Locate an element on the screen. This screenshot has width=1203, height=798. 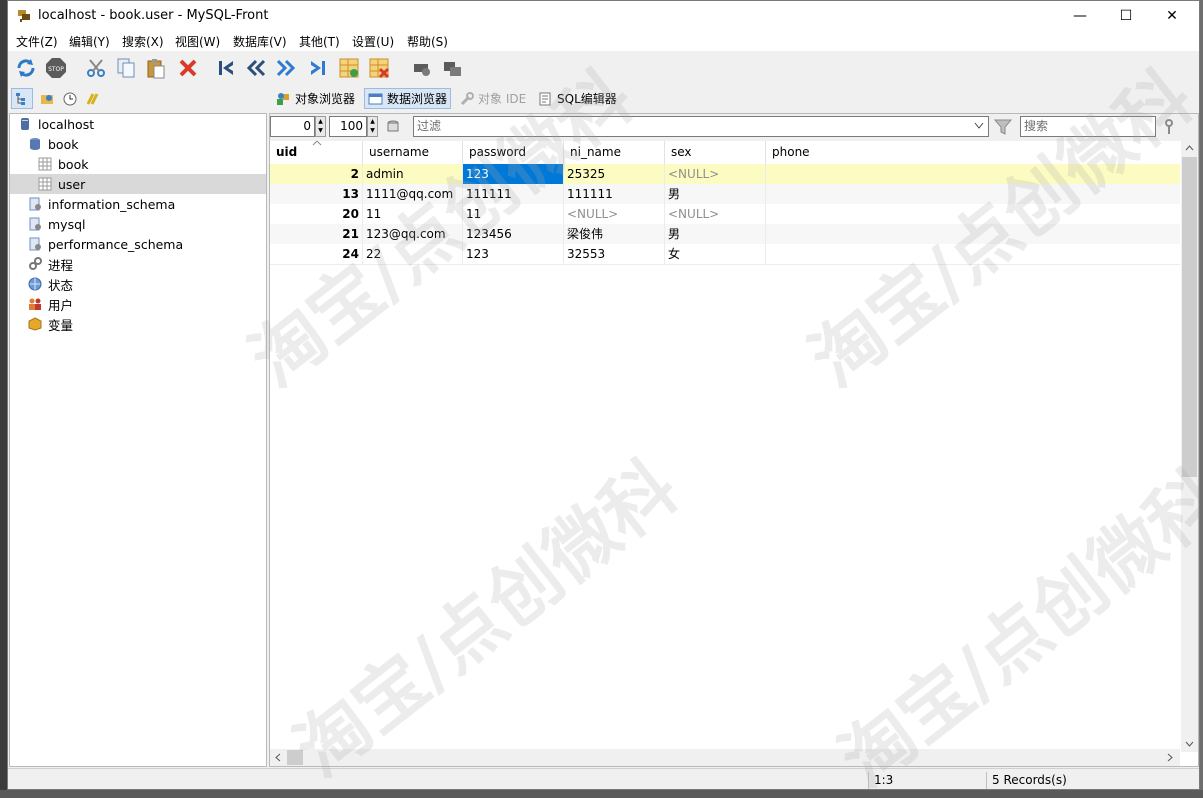
cell-password: 11 is located at coordinates (513, 214).